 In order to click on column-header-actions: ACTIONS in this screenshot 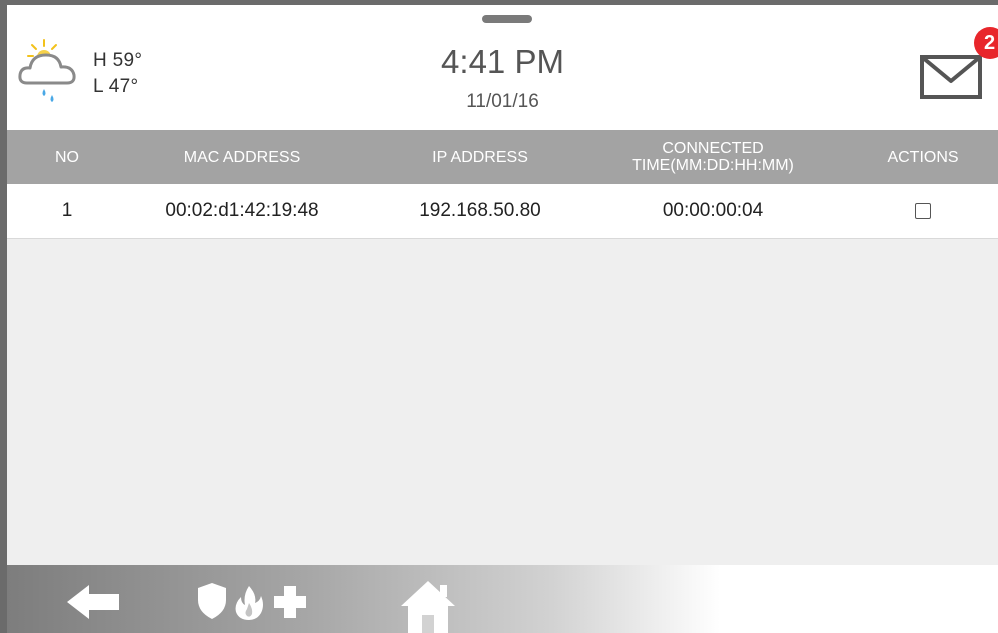, I will do `click(923, 157)`.